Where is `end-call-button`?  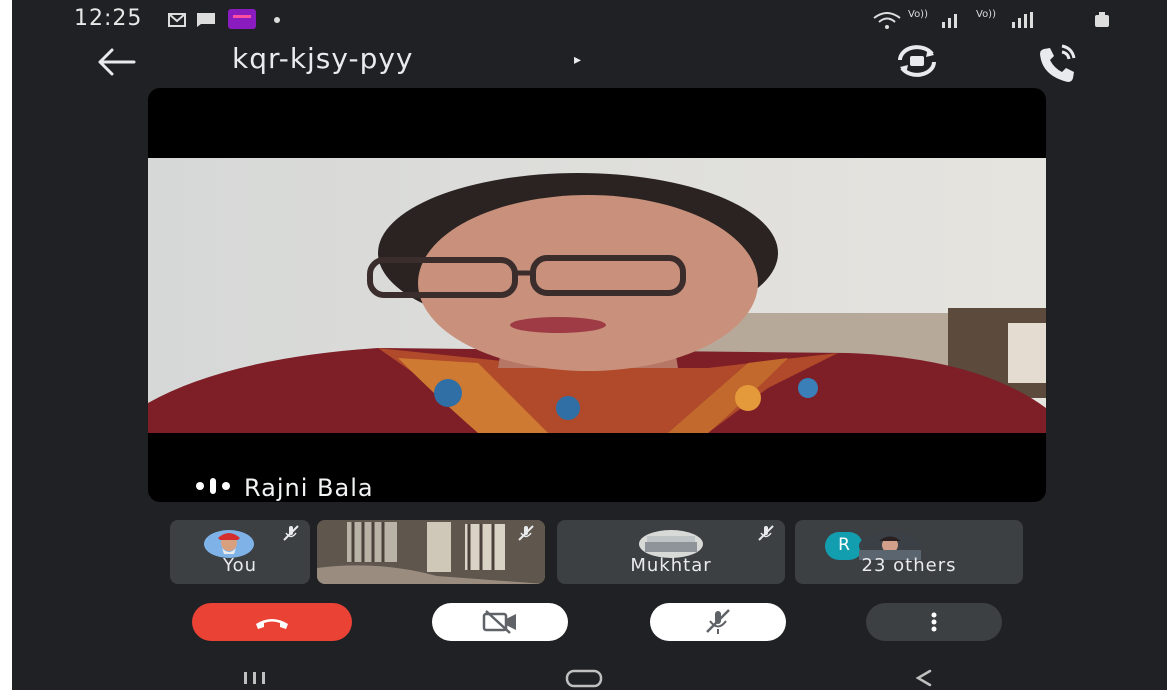 end-call-button is located at coordinates (272, 622).